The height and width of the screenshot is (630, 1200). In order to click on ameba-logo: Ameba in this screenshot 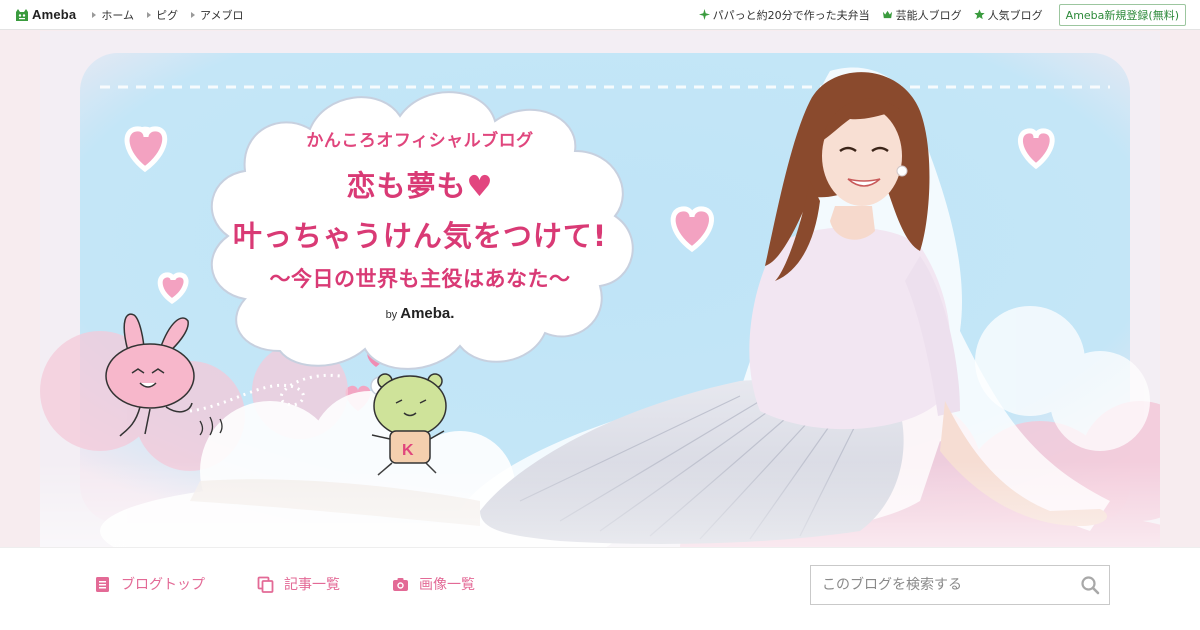, I will do `click(45, 15)`.